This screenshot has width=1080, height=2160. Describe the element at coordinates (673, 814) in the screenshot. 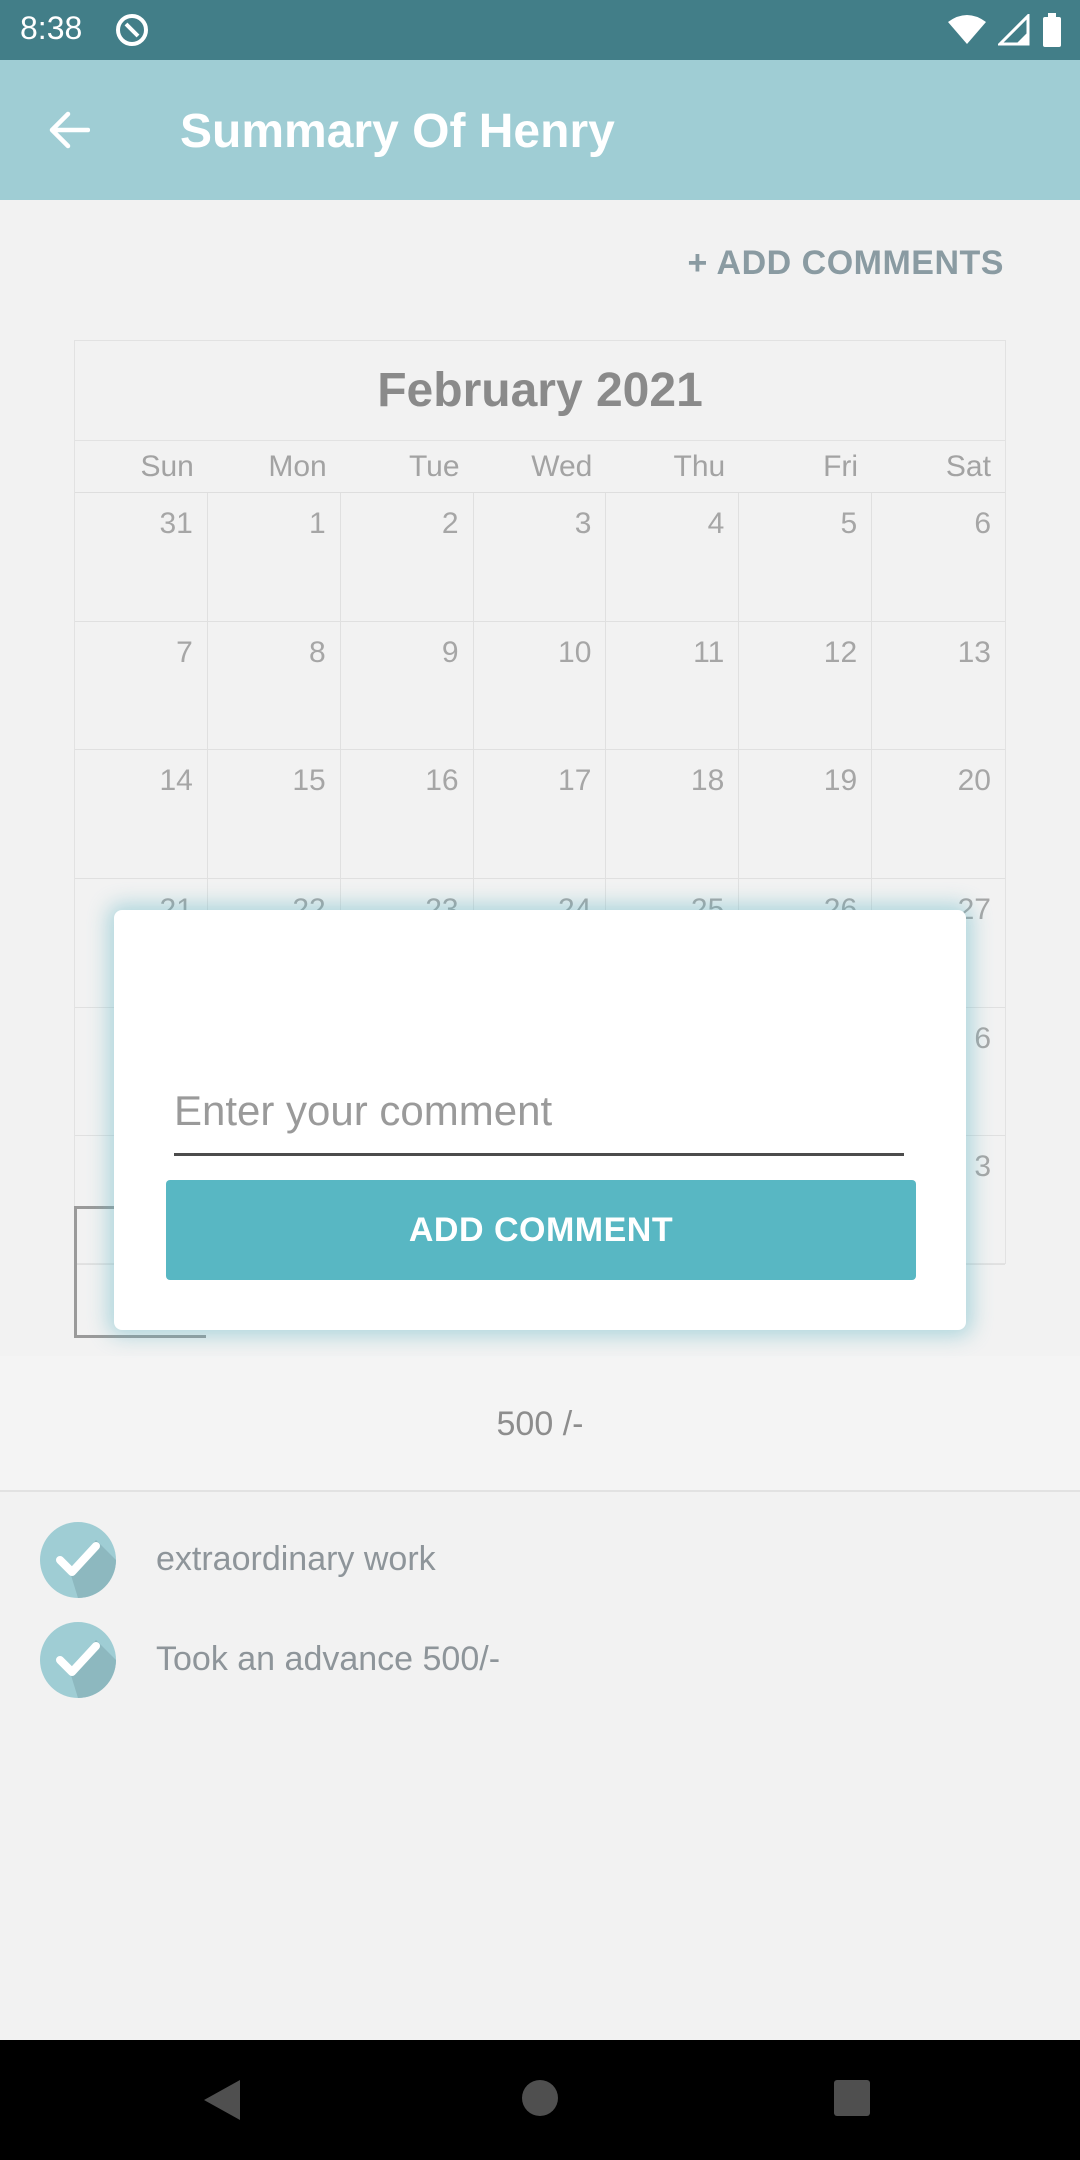

I see `calendar-day: 18` at that location.